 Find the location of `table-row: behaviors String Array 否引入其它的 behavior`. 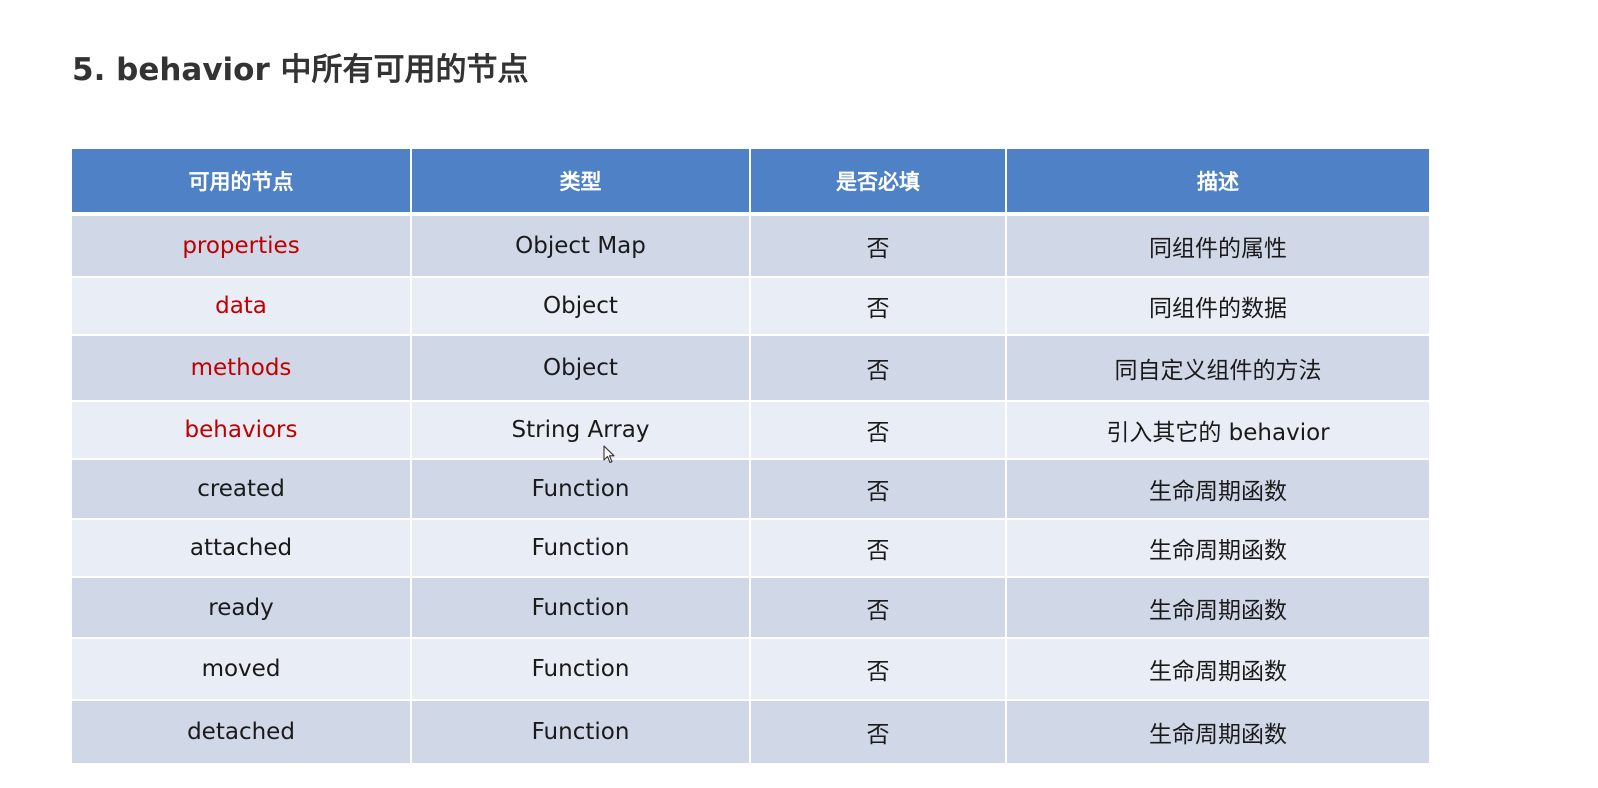

table-row: behaviors String Array 否引入其它的 behavior is located at coordinates (750, 430).